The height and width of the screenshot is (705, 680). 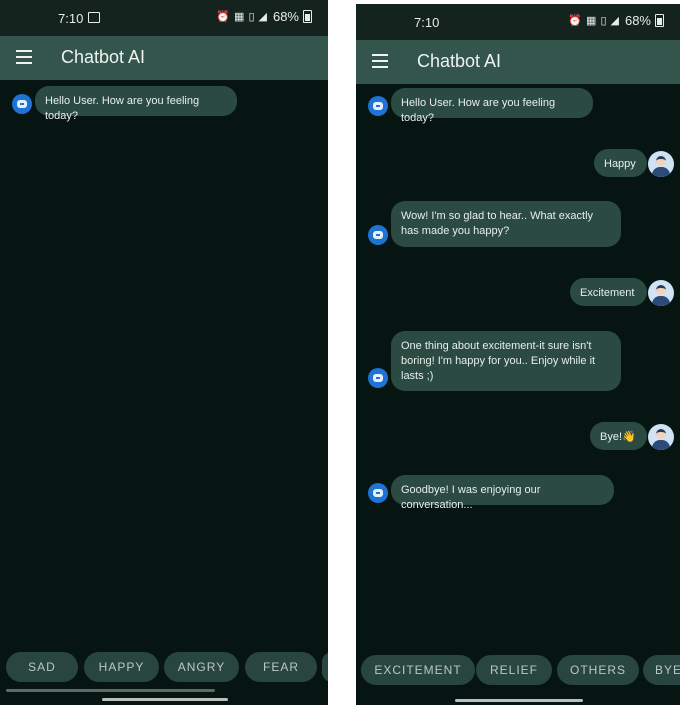 What do you see at coordinates (608, 292) in the screenshot?
I see `user-message: Excitement` at bounding box center [608, 292].